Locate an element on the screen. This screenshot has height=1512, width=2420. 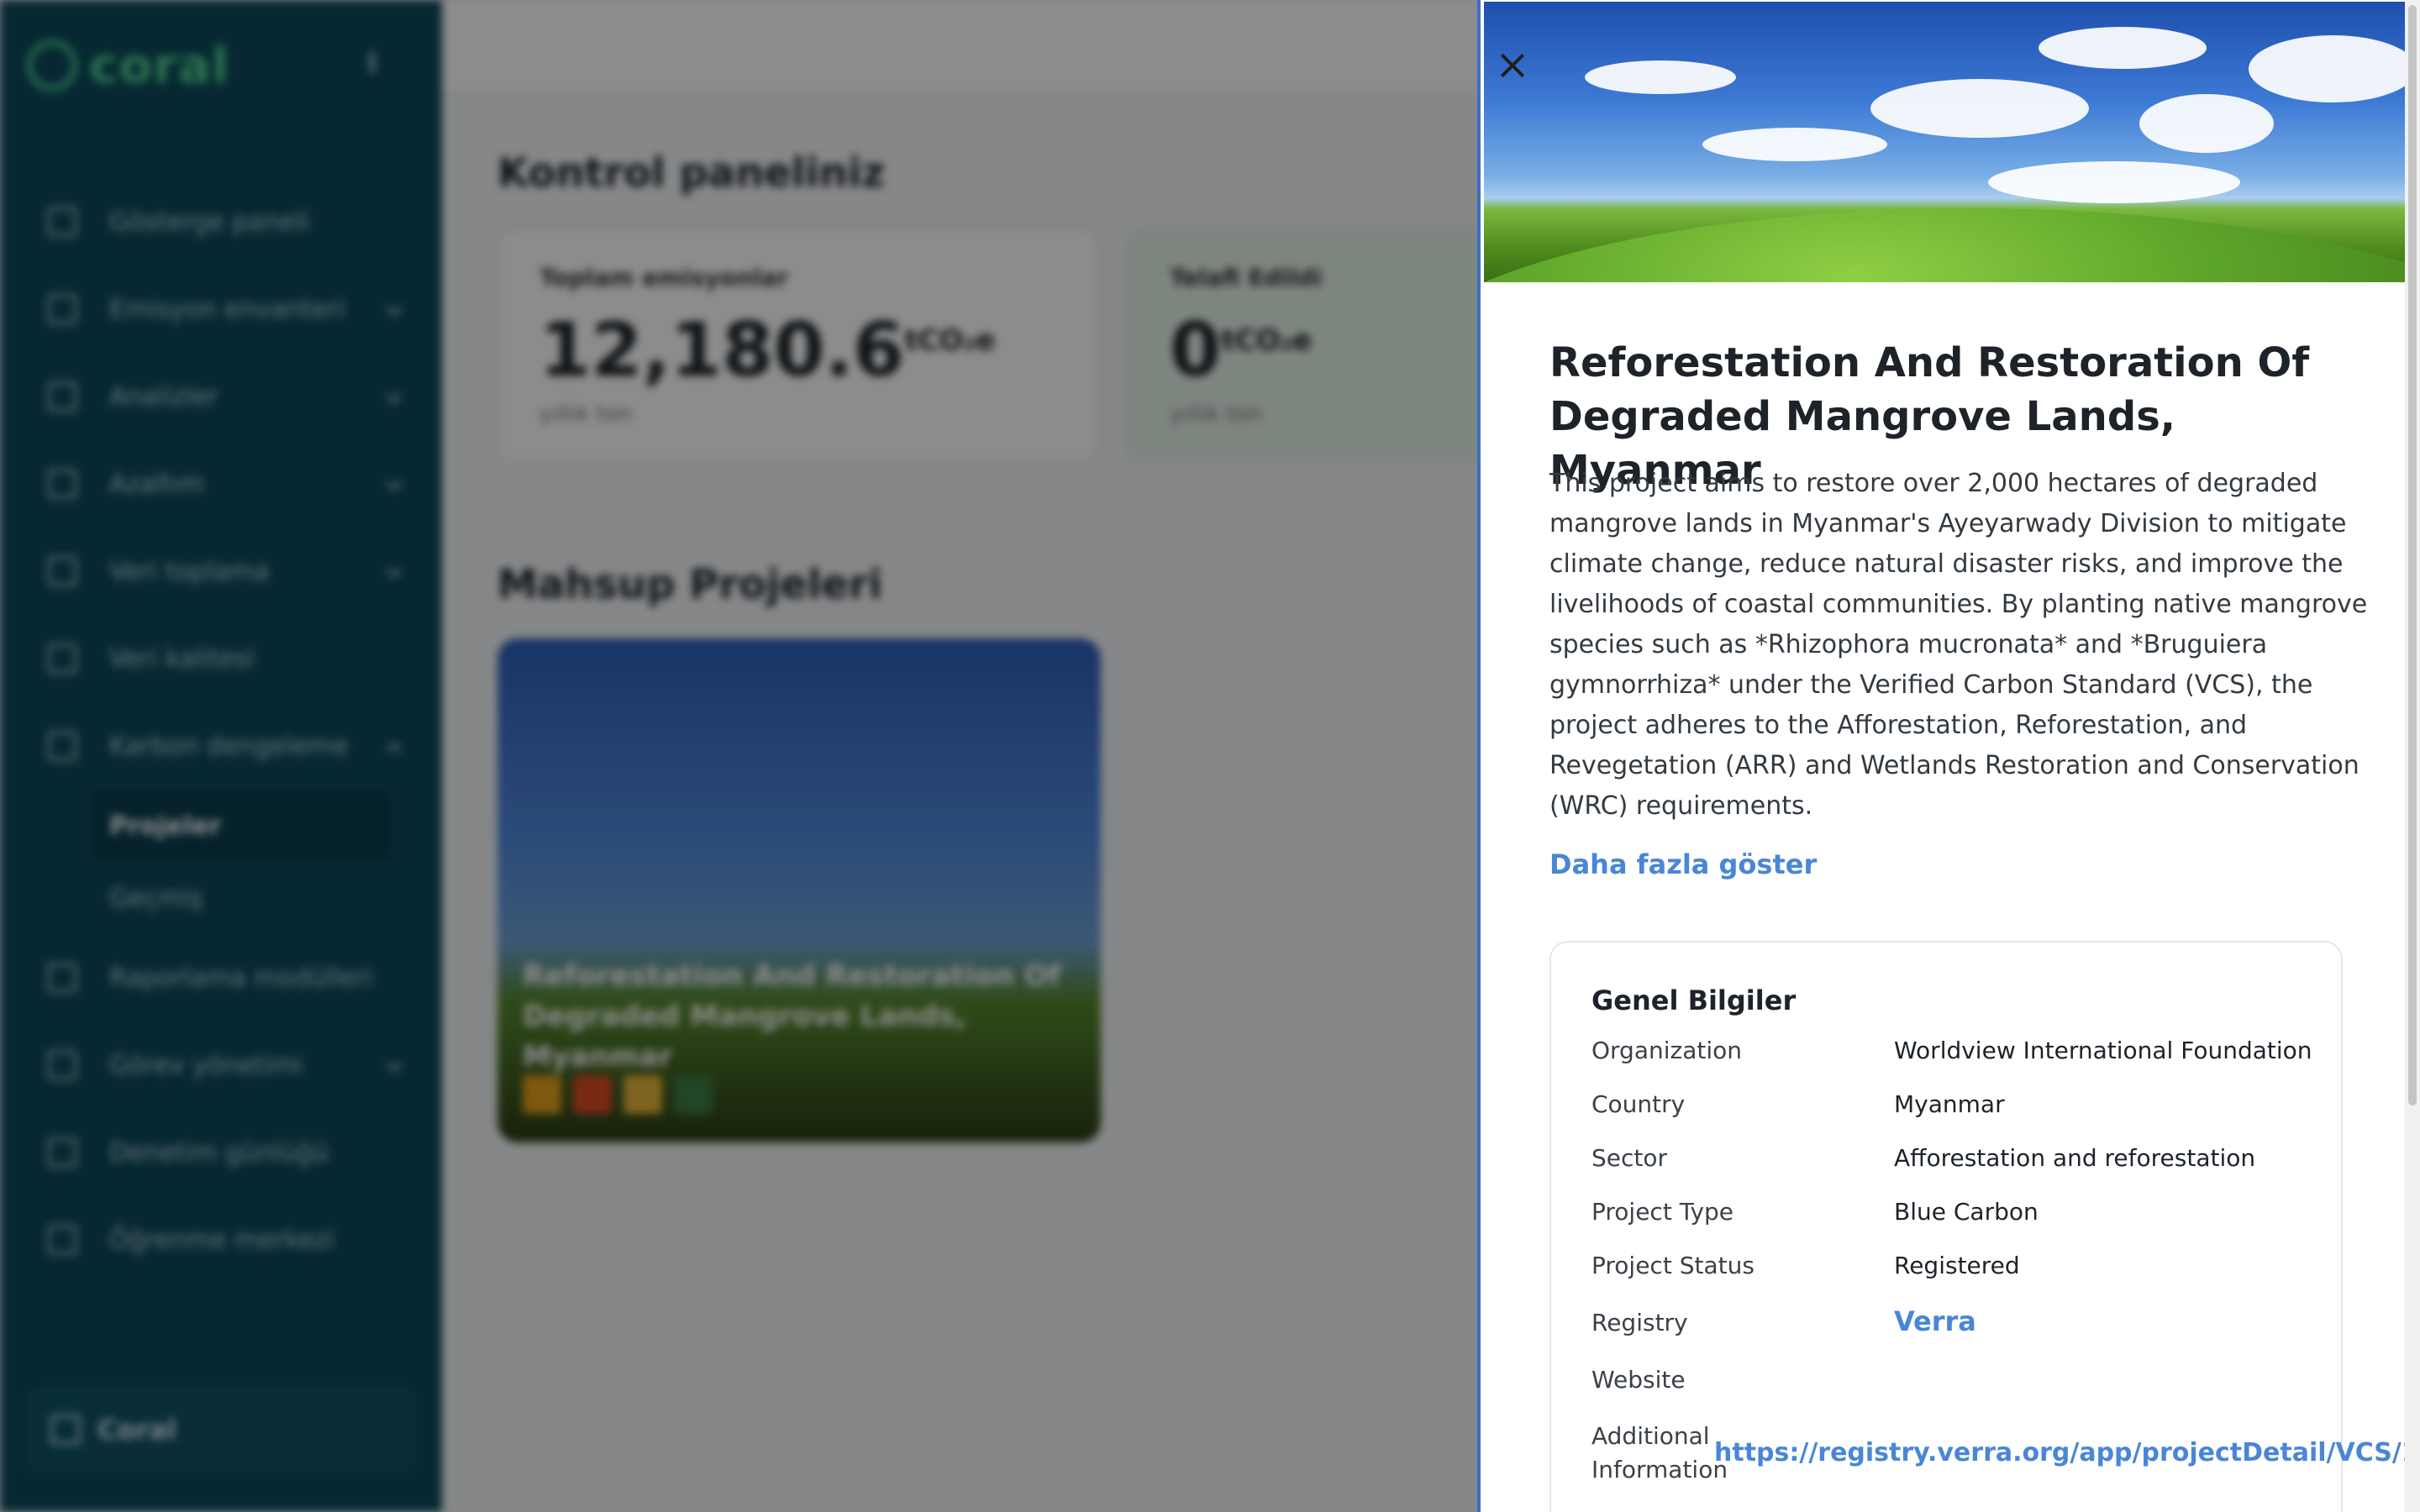
project-status-label: Project Status is located at coordinates (1673, 1265).